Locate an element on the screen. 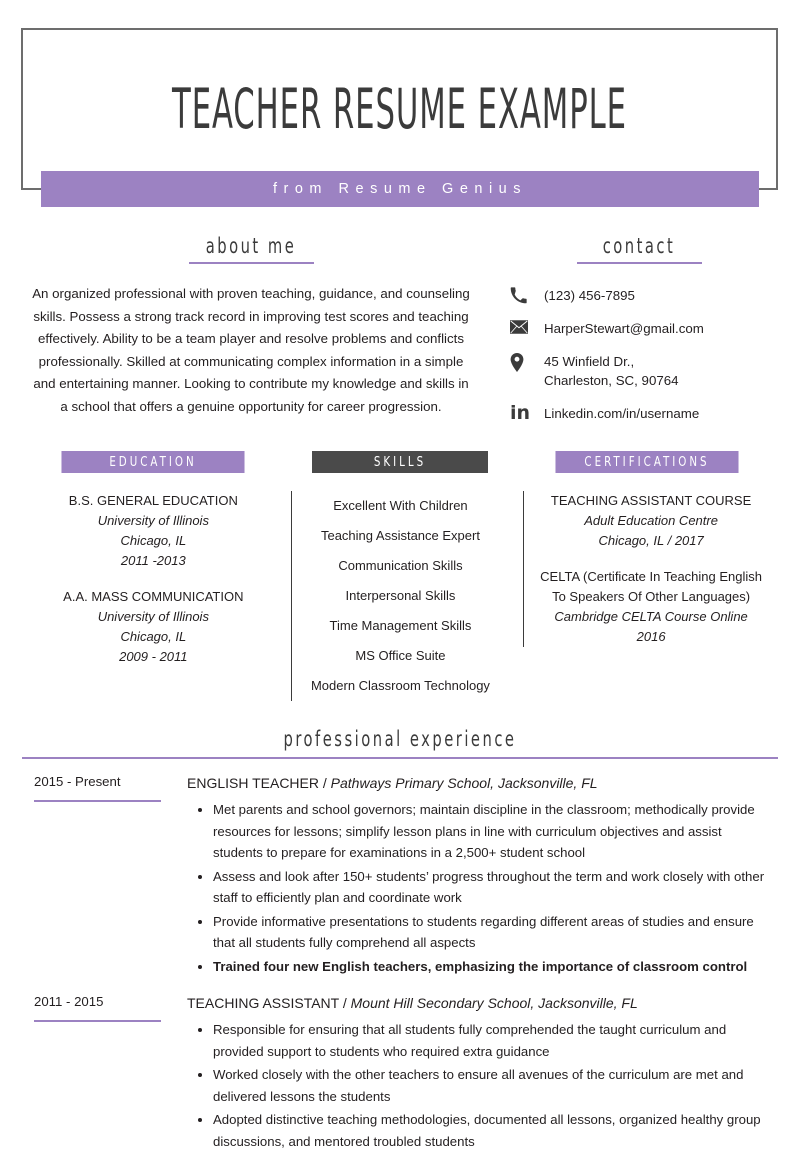  contact-heading-rule is located at coordinates (639, 263).